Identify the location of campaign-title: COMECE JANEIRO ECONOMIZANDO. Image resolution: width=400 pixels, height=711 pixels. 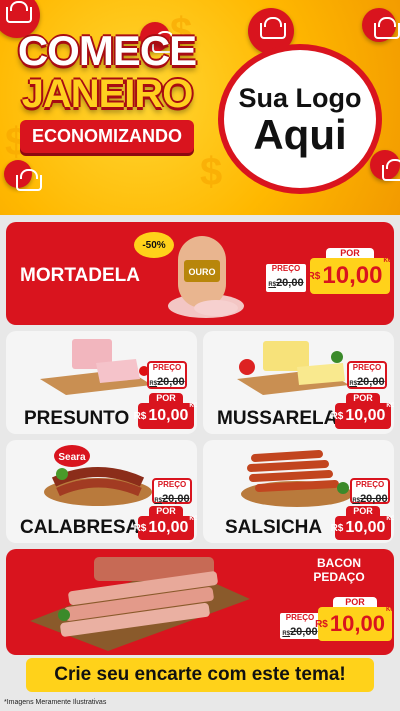
(107, 91).